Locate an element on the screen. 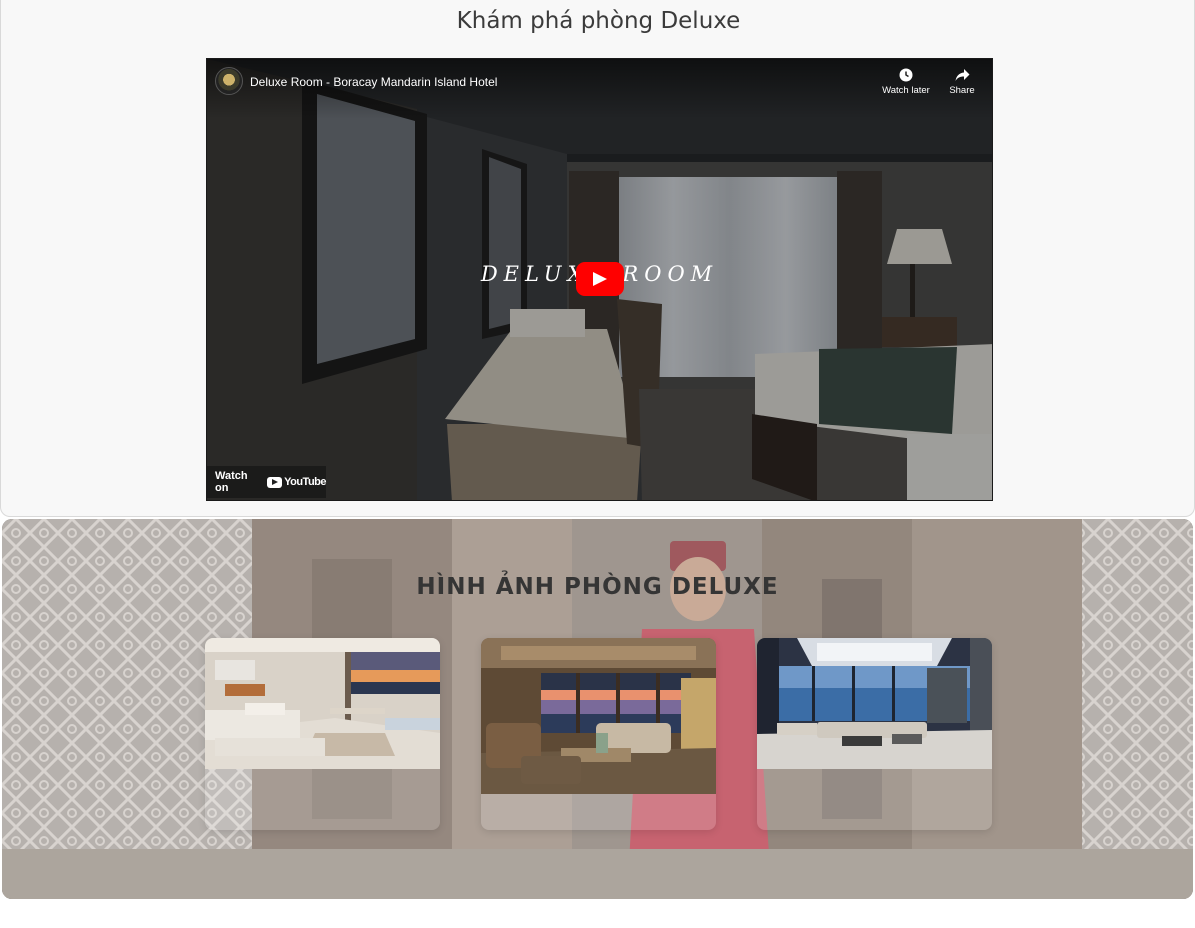 Image resolution: width=1195 pixels, height=928 pixels. play-button is located at coordinates (600, 279).